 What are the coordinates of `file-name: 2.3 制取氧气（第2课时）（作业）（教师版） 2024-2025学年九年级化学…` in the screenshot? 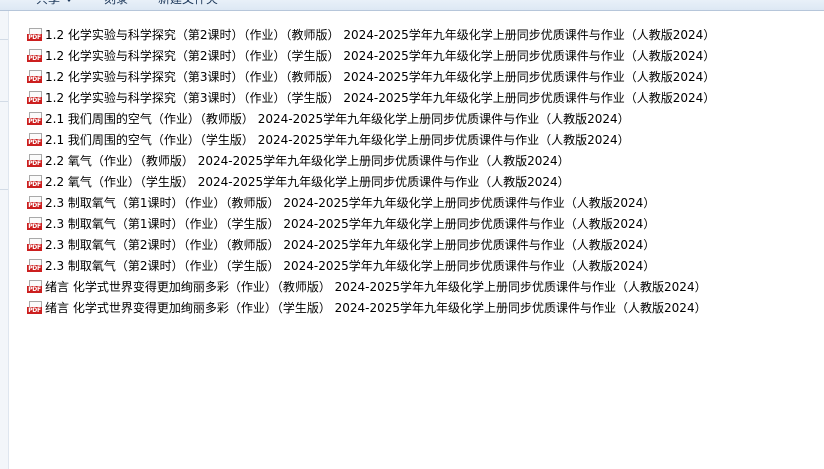 It's located at (350, 244).